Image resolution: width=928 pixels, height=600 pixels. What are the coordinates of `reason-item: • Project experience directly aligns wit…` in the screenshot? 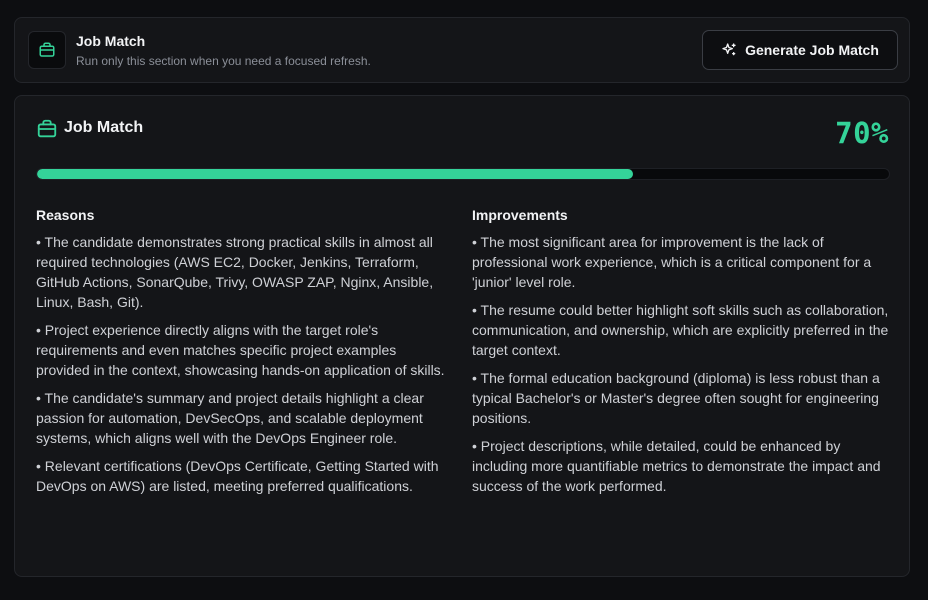 It's located at (240, 350).